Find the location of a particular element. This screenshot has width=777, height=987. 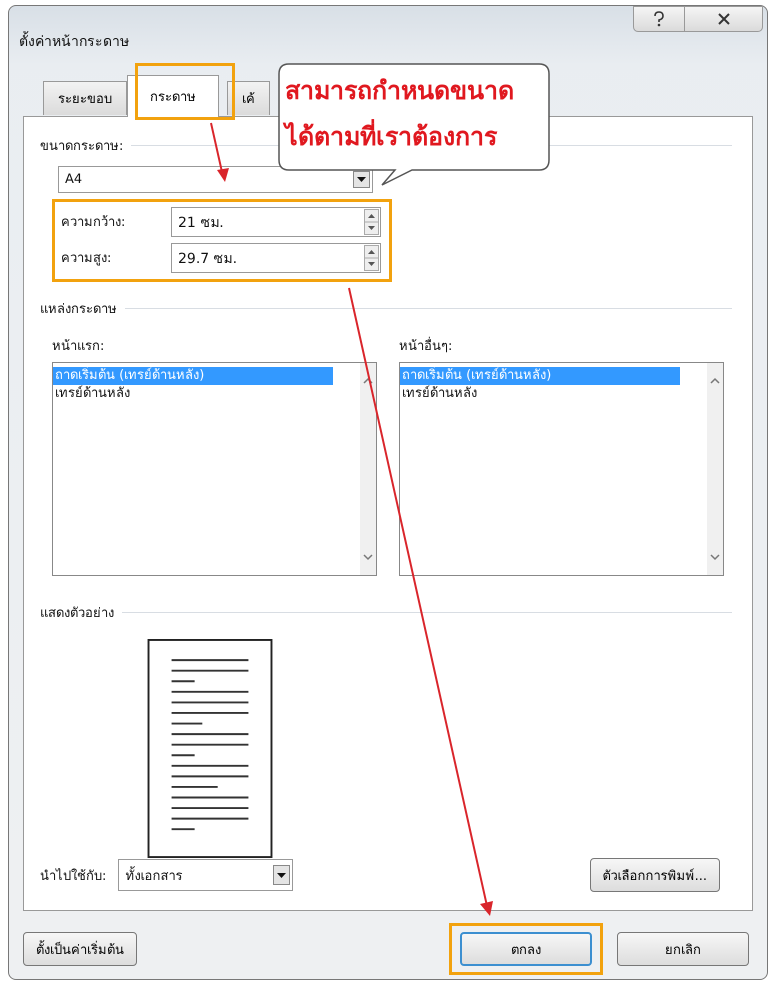

spin-field: 29.7 ซม. is located at coordinates (276, 257).